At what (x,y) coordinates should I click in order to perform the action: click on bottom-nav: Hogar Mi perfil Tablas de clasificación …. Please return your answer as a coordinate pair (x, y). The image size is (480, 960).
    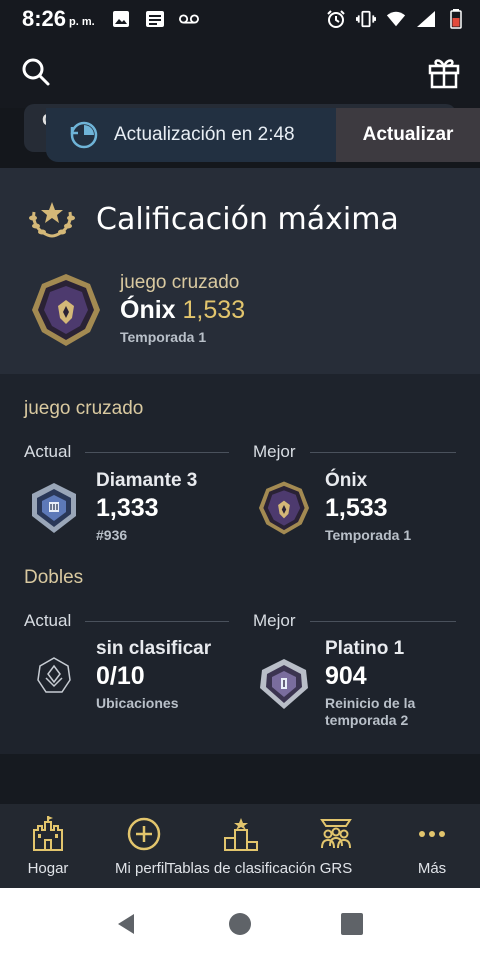
    Looking at the image, I should click on (240, 846).